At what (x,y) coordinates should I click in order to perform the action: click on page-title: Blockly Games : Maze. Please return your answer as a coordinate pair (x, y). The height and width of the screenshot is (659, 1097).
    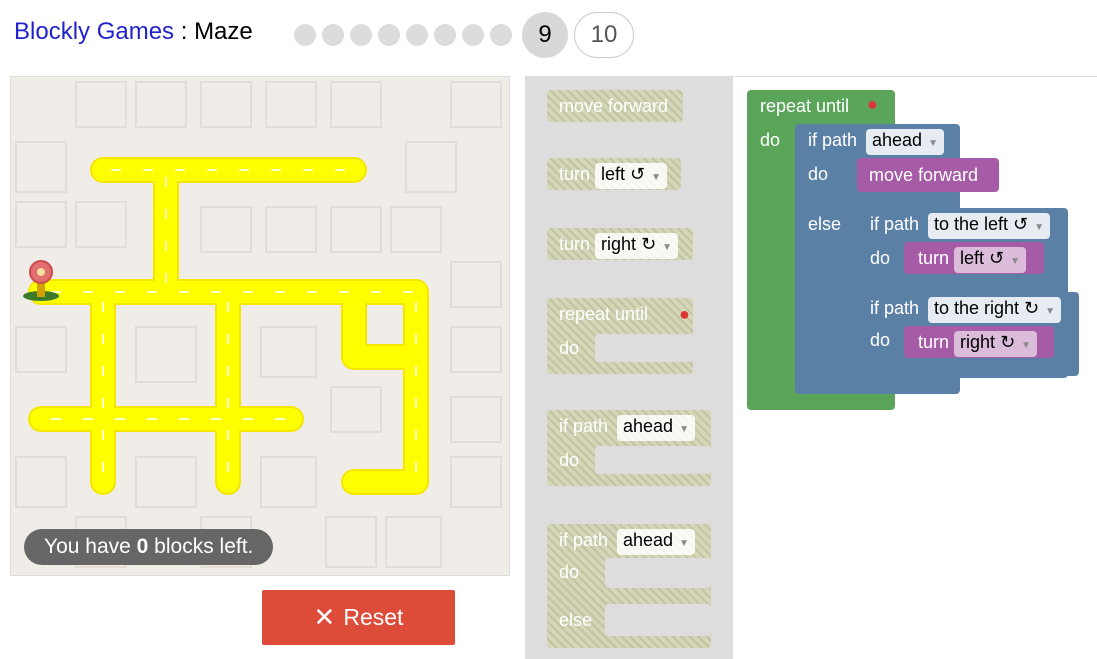
    Looking at the image, I should click on (133, 32).